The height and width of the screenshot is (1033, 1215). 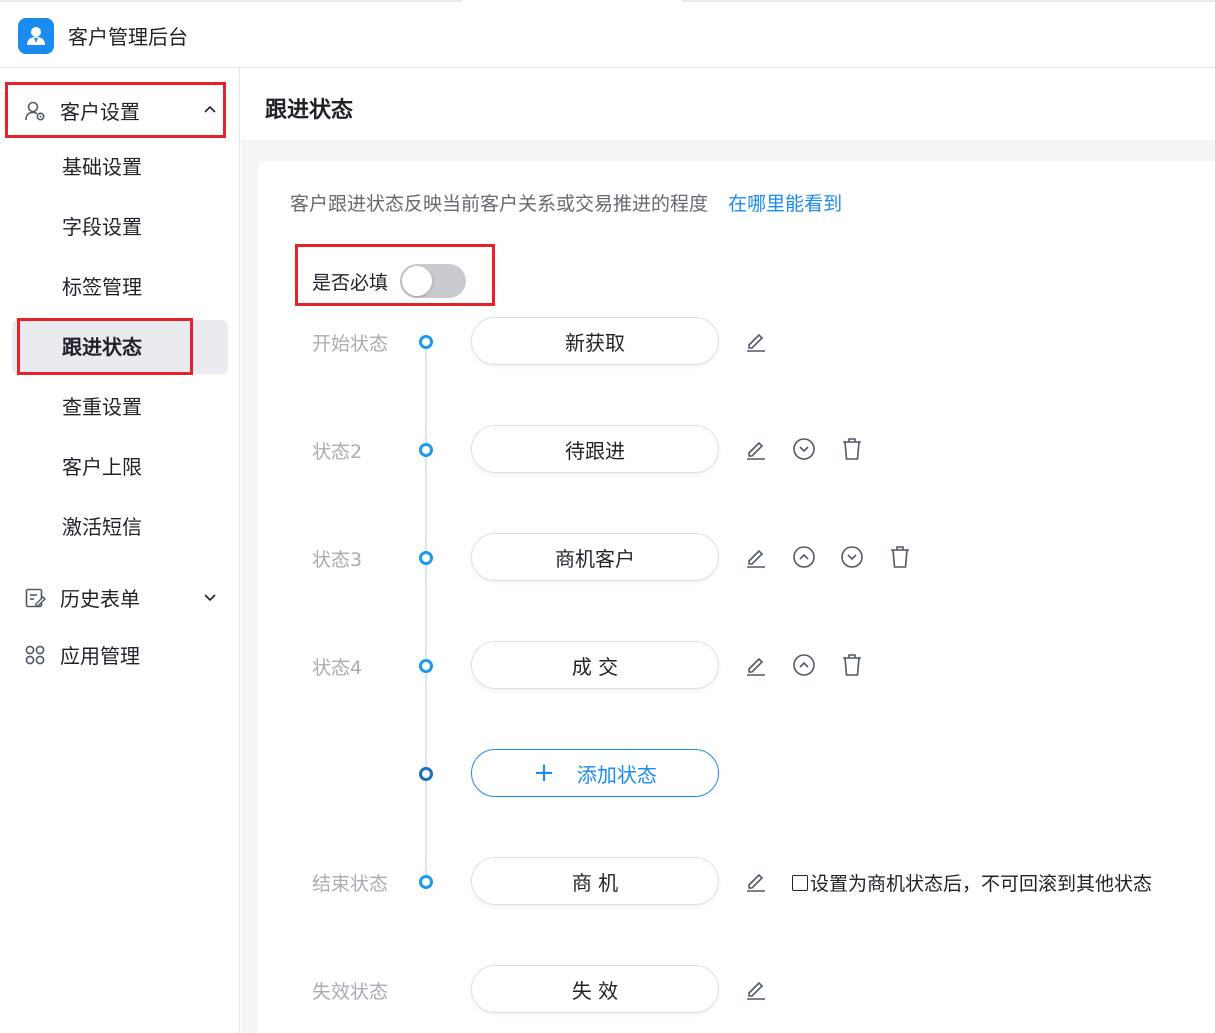 I want to click on sidebar-item-label: 字段设置, so click(x=102, y=227).